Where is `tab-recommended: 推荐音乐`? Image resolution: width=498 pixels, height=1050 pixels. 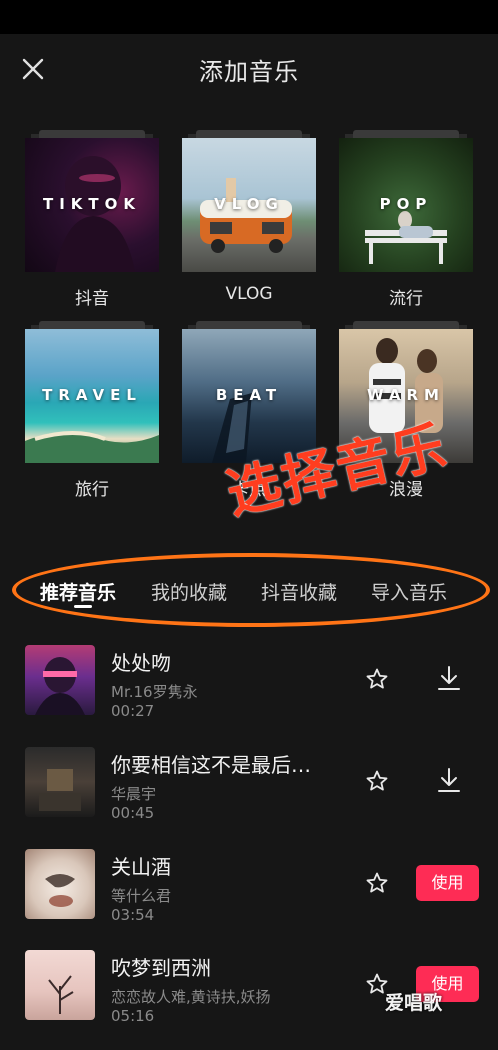
tab-recommended: 推荐音乐 is located at coordinates (78, 591).